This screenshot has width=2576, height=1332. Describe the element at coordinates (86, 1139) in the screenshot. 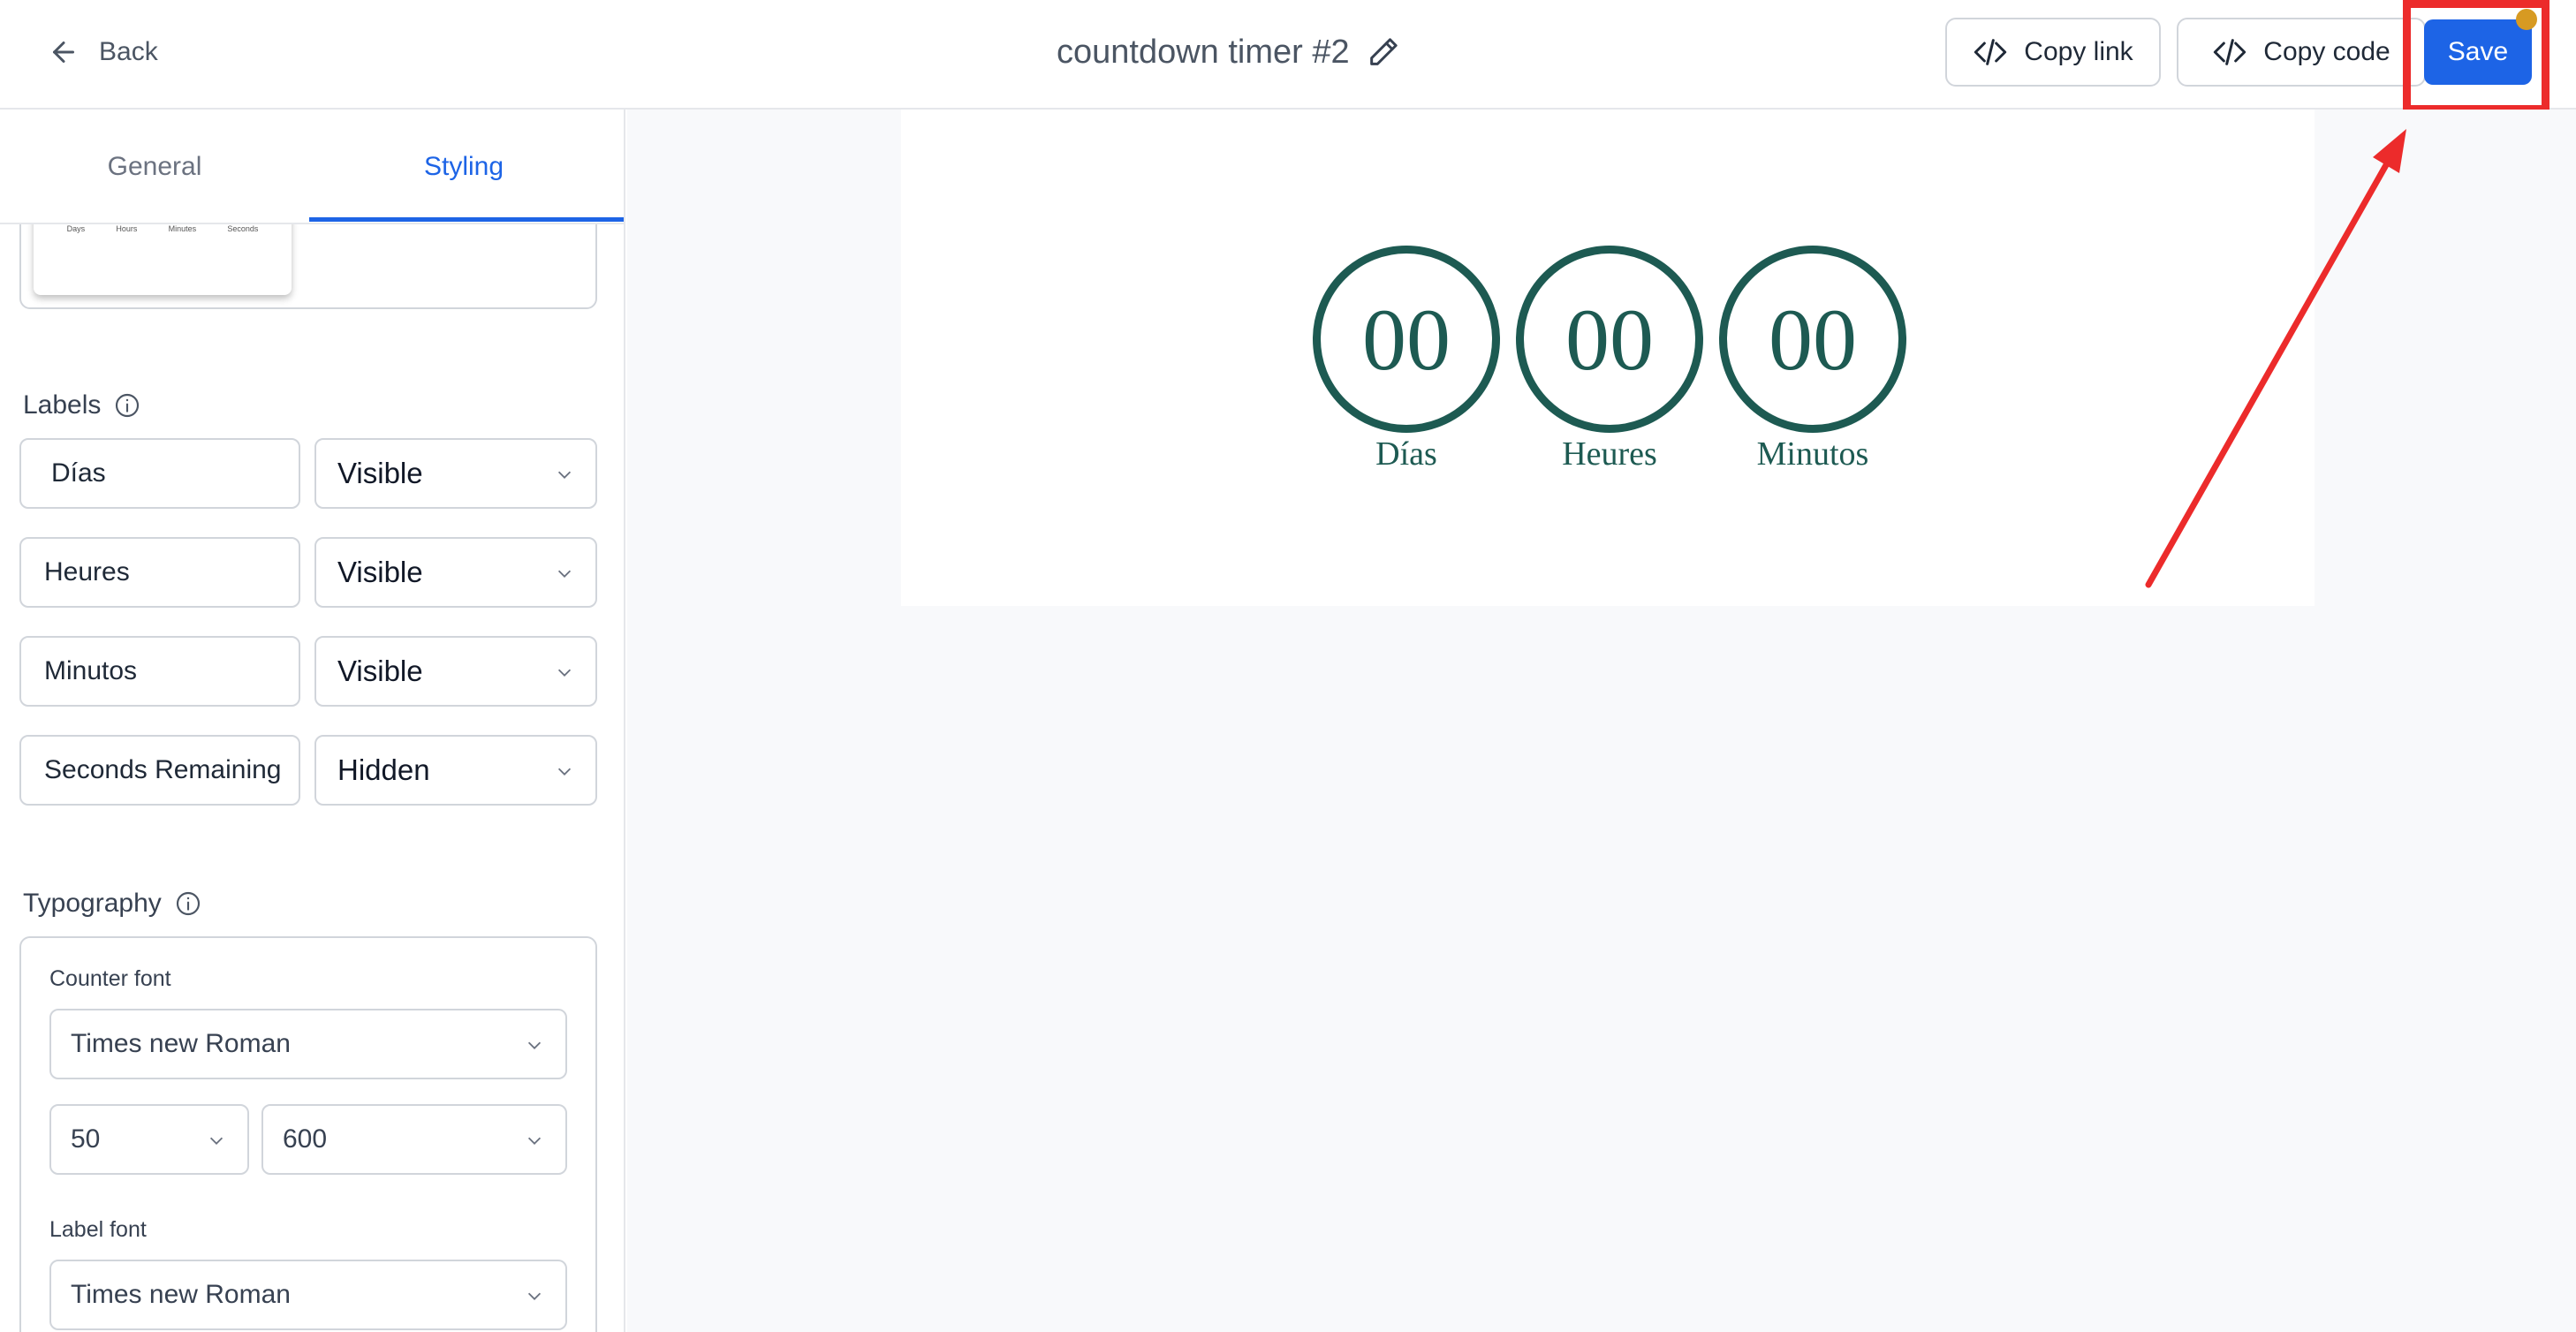

I see `select-value: 50` at that location.